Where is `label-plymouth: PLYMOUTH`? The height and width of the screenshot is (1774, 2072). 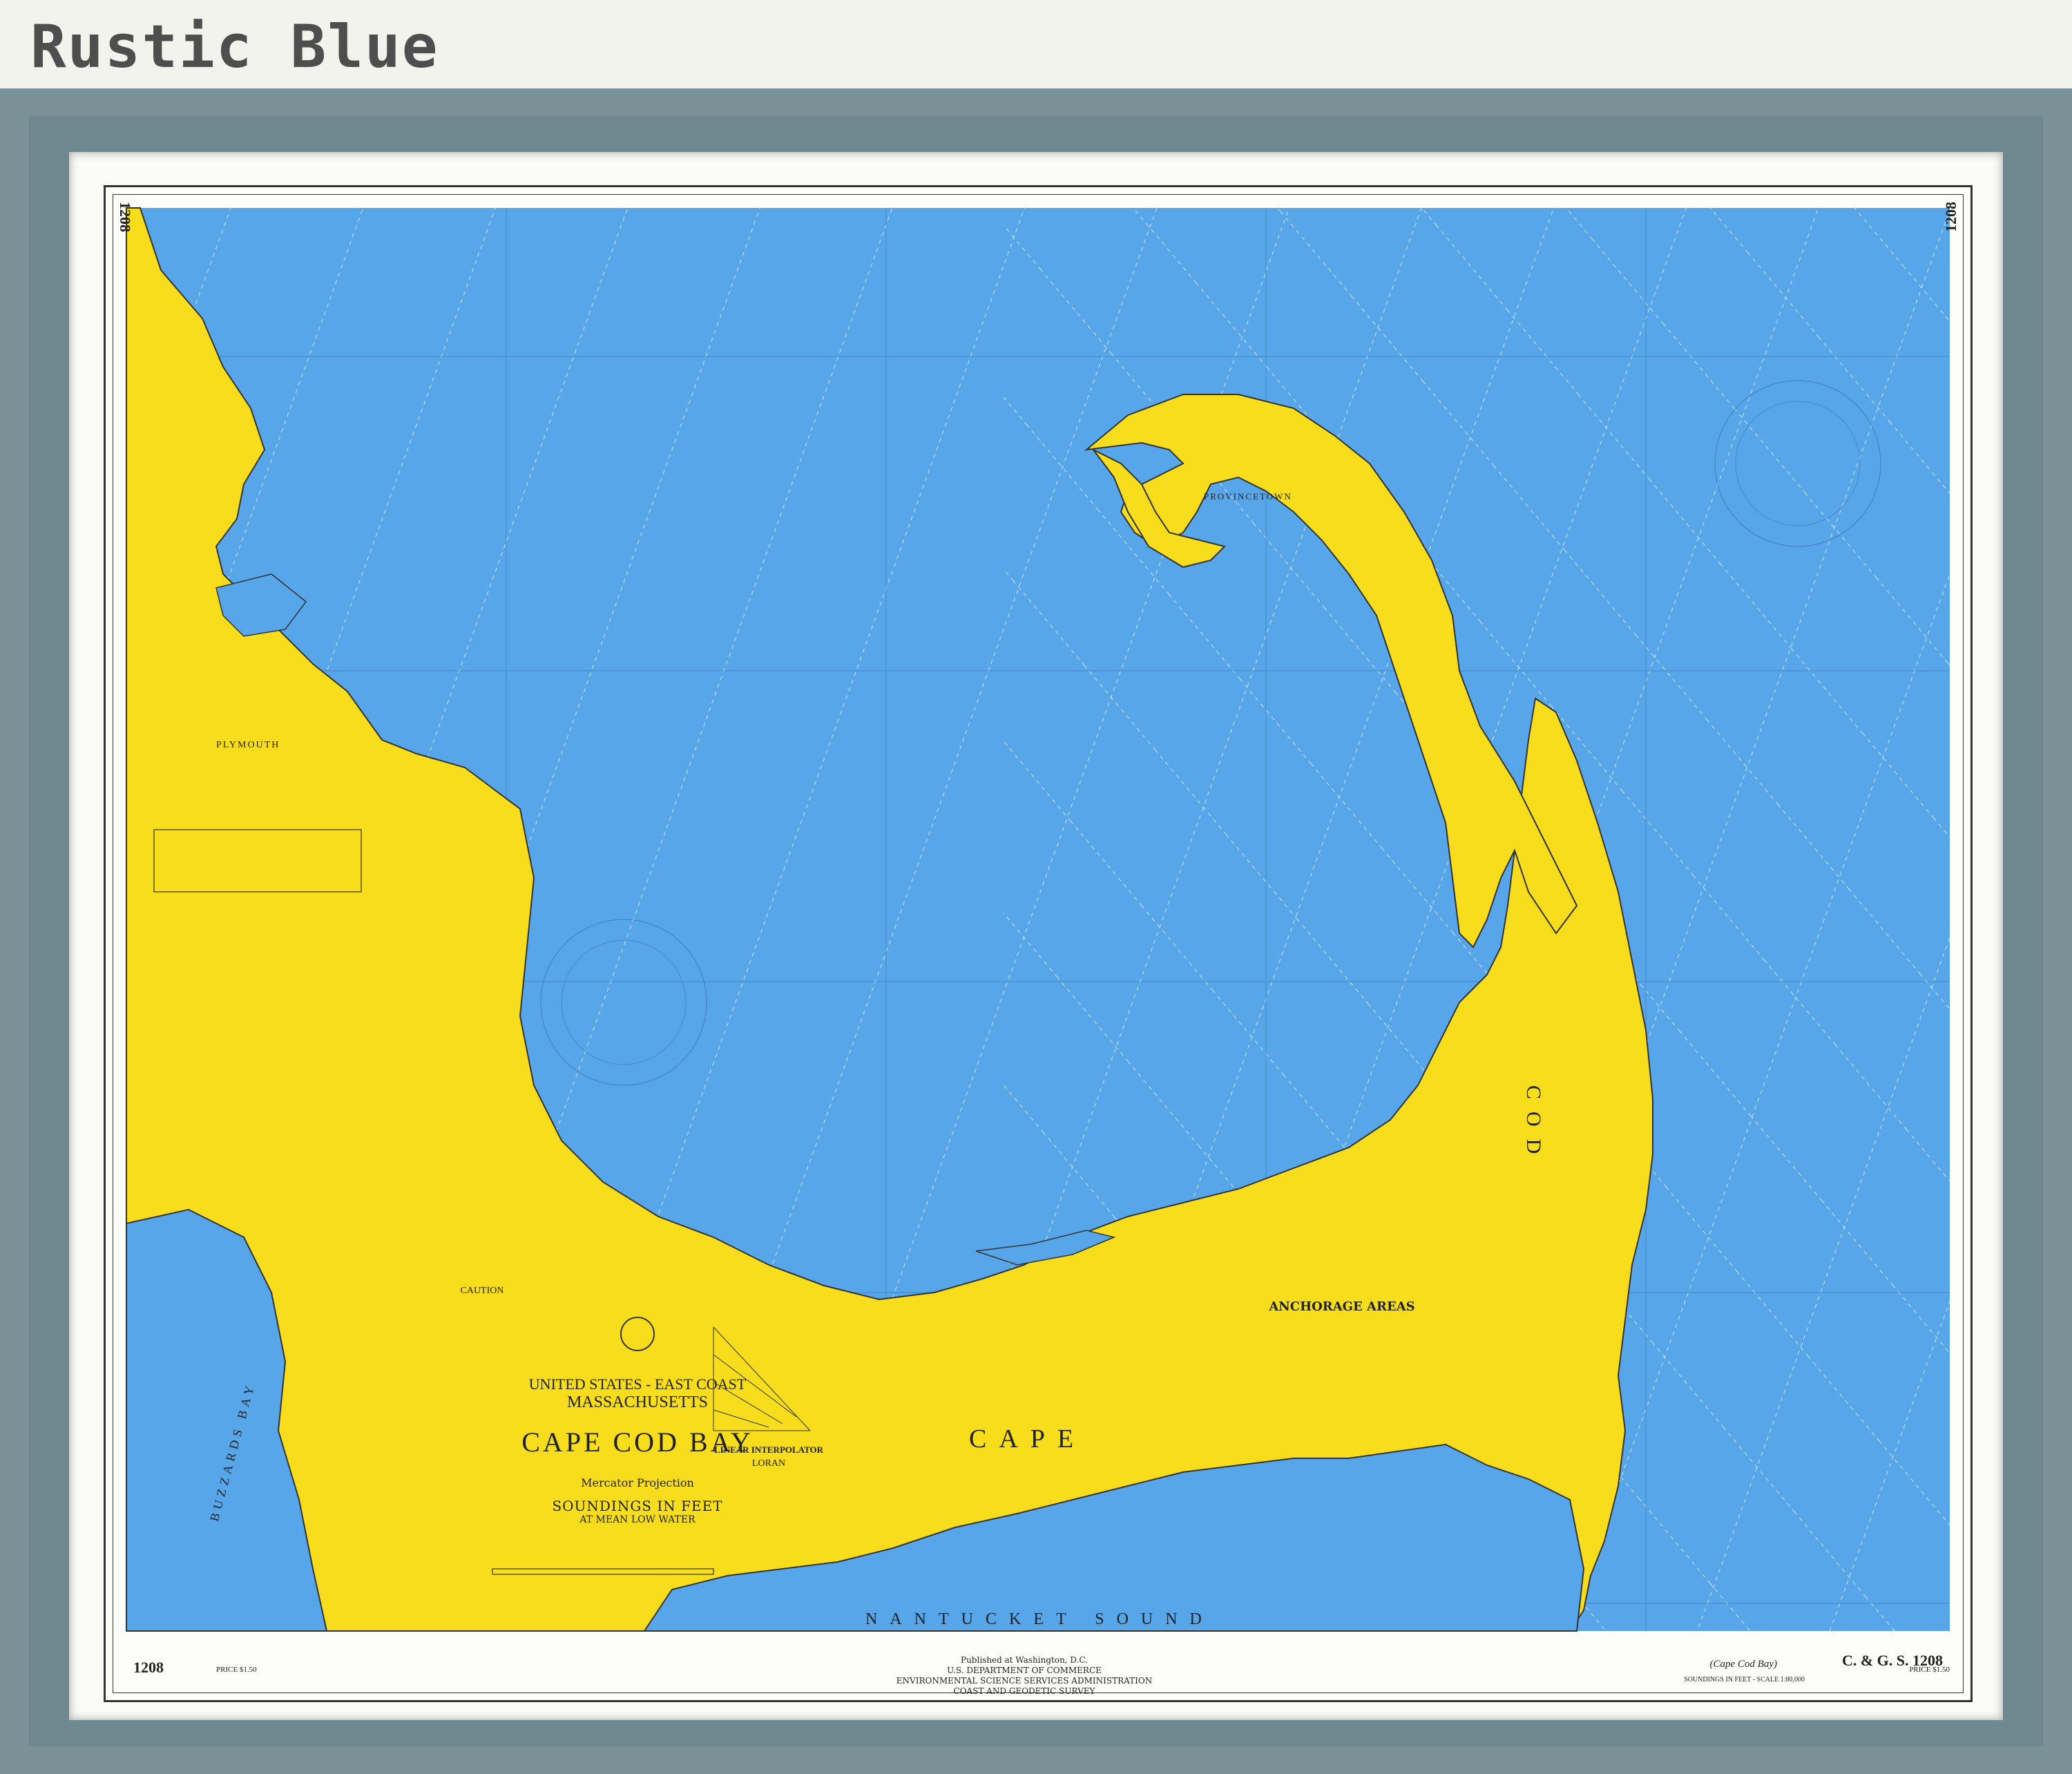
label-plymouth: PLYMOUTH is located at coordinates (248, 745).